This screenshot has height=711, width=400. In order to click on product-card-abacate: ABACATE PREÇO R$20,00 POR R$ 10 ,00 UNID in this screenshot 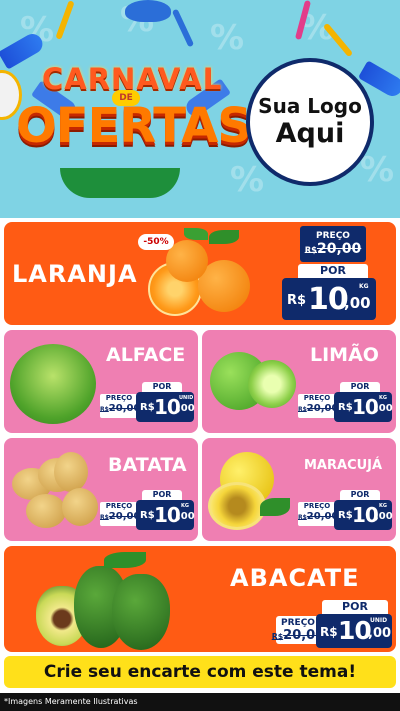, I will do `click(200, 599)`.